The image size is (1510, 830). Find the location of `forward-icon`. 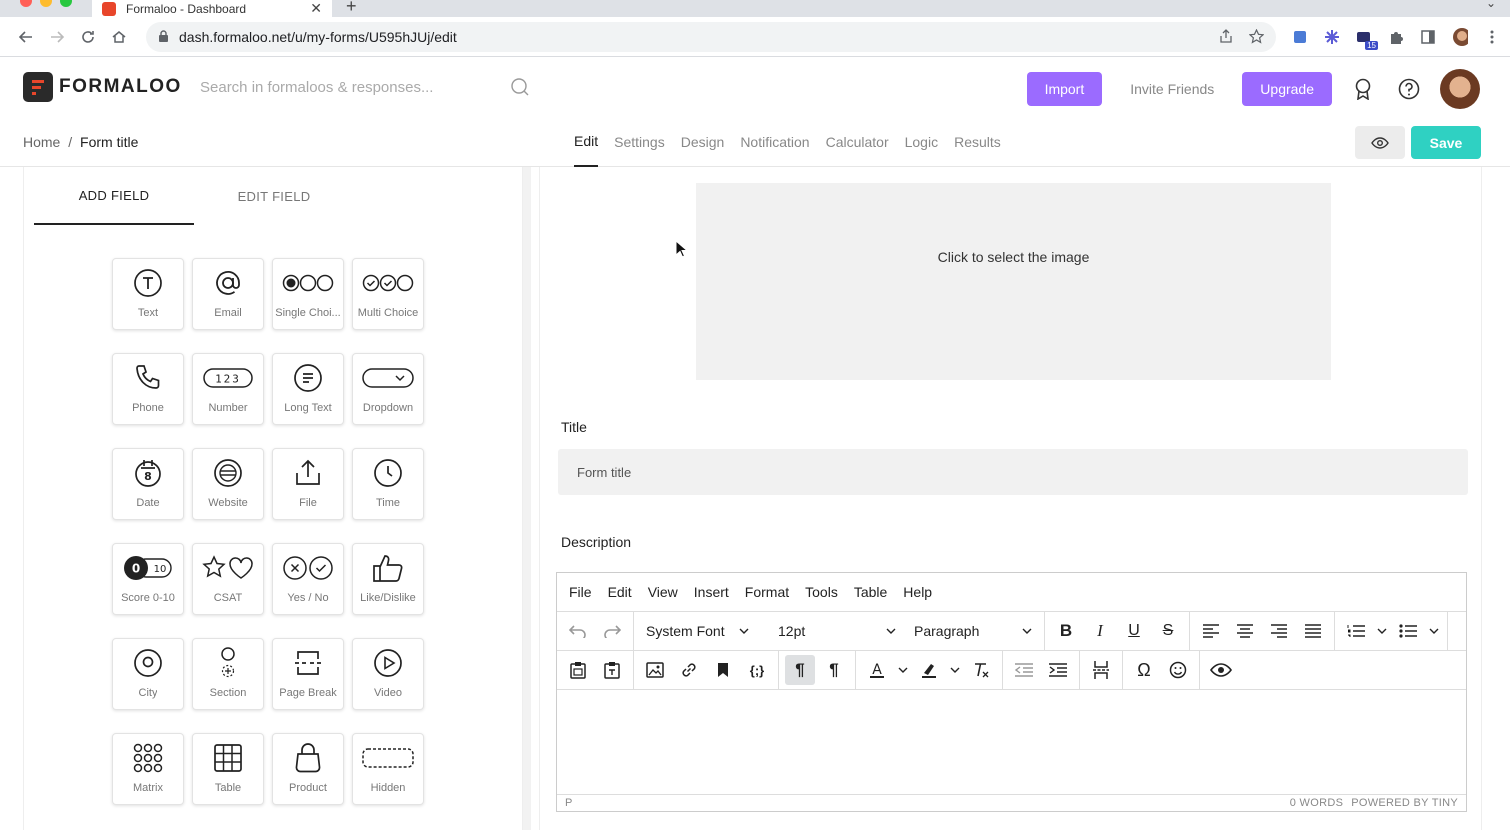

forward-icon is located at coordinates (56, 37).